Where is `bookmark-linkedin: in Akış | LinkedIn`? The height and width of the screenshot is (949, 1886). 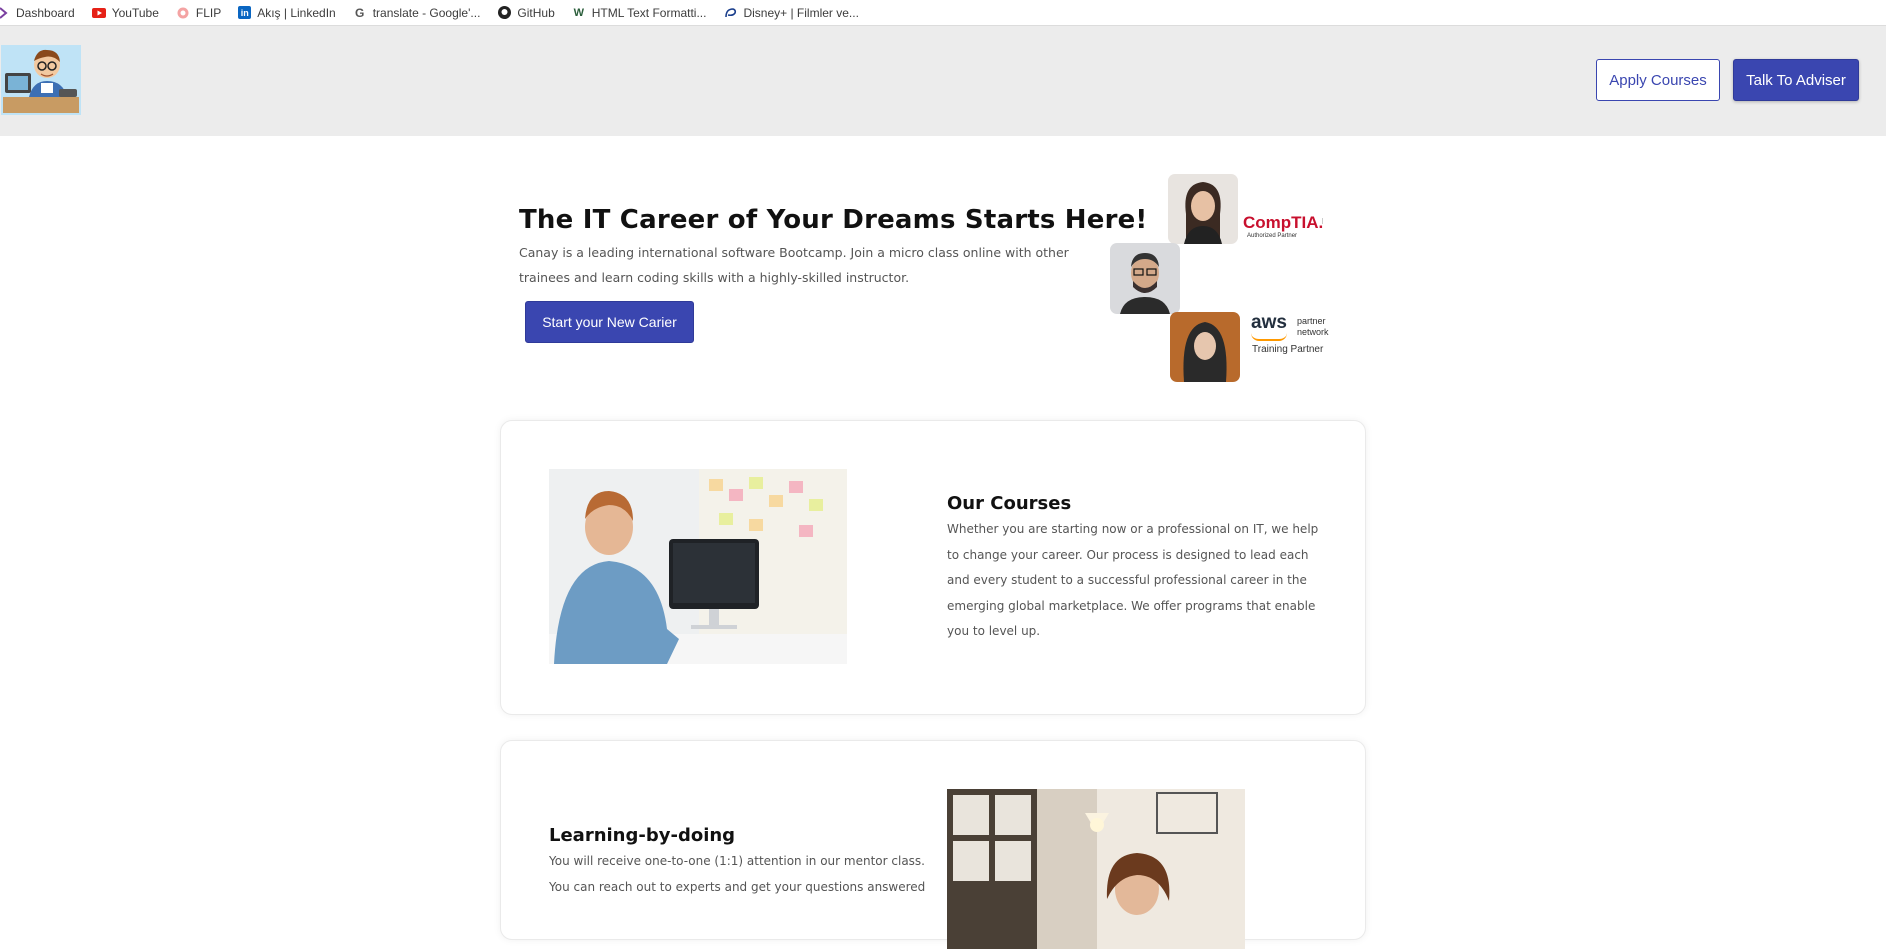
bookmark-linkedin: in Akış | LinkedIn is located at coordinates (287, 13).